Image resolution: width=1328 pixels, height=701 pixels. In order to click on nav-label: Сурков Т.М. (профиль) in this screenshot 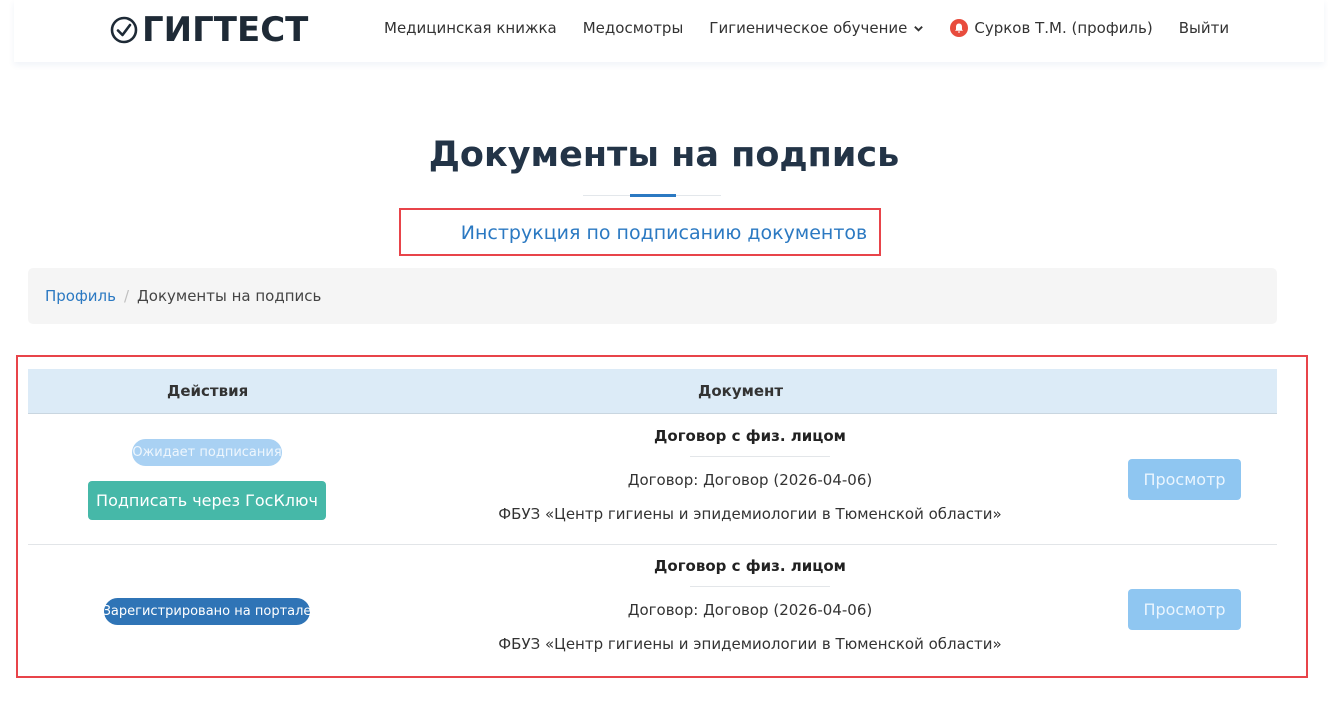, I will do `click(1063, 28)`.